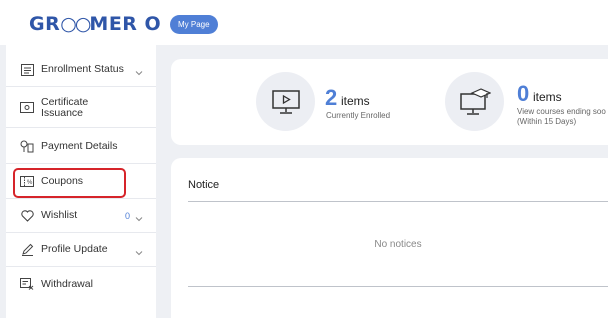 The image size is (608, 318). I want to click on enrolled-count: 2, so click(331, 97).